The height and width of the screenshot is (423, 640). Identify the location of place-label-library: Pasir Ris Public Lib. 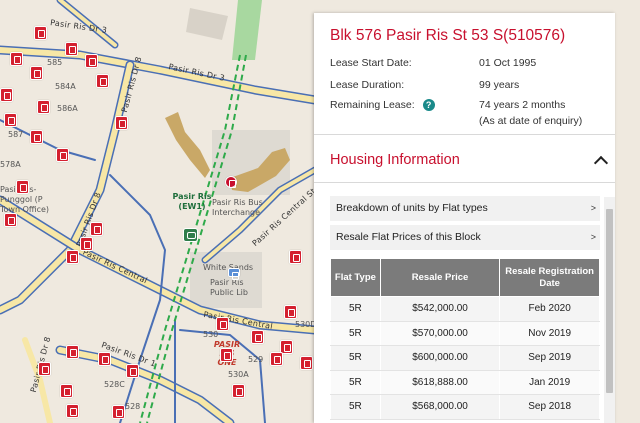
(229, 287).